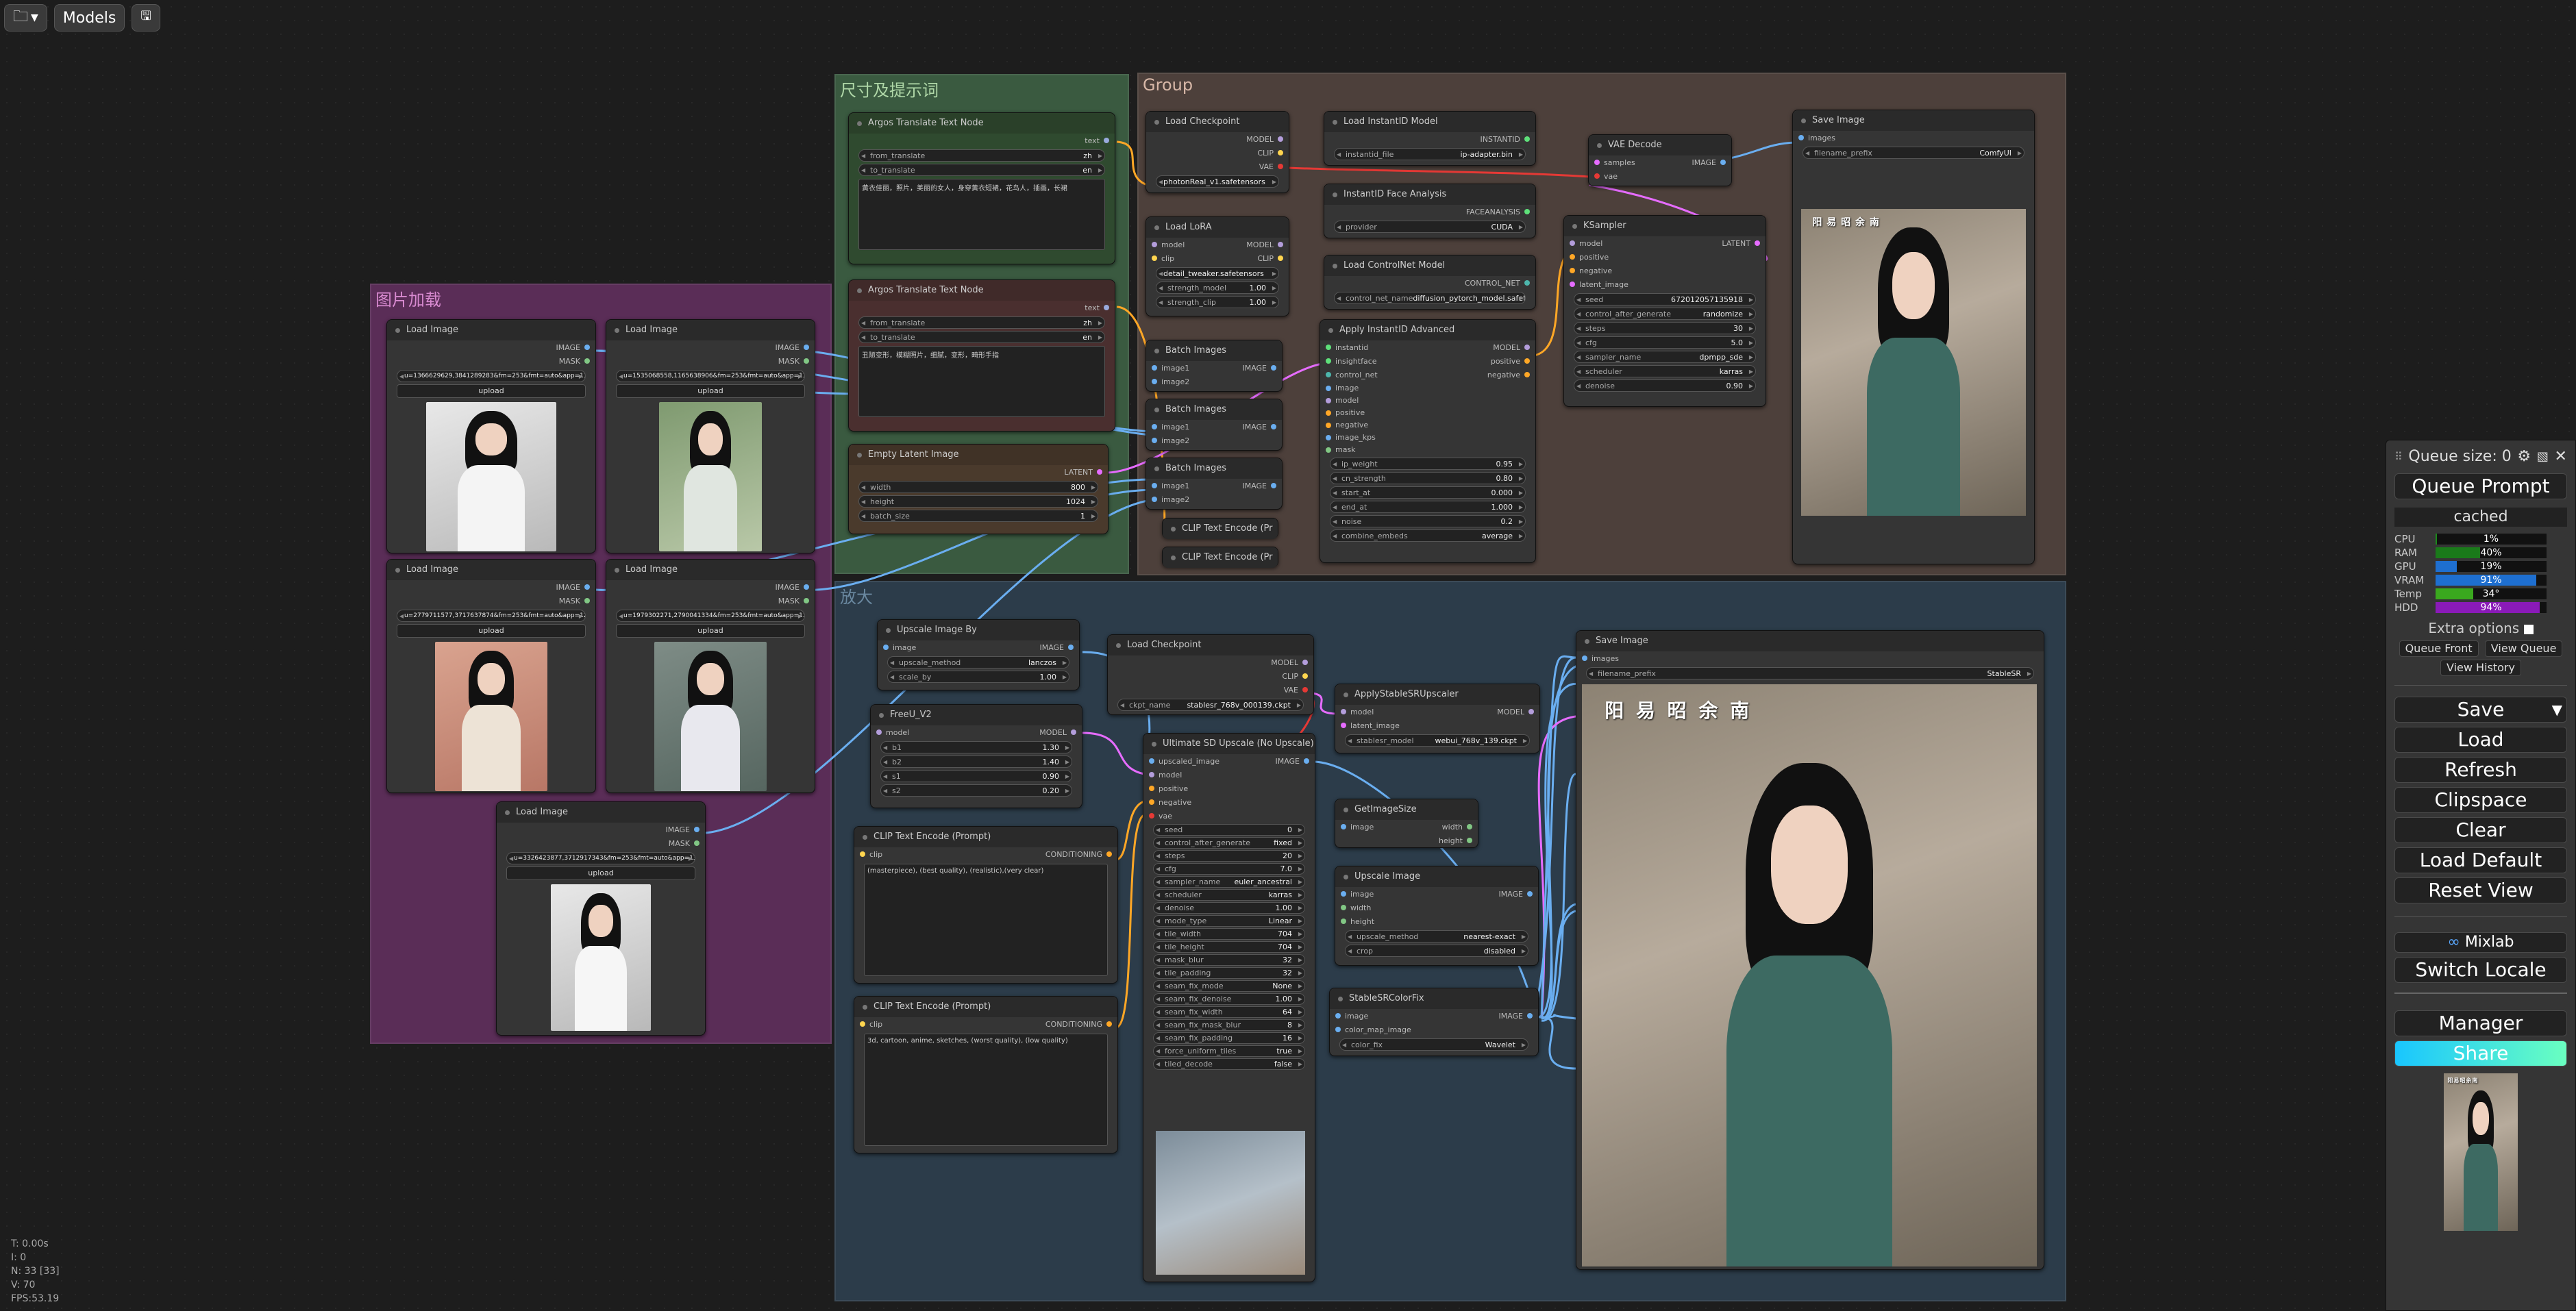 The height and width of the screenshot is (1311, 2576). I want to click on output-width: width, so click(1452, 827).